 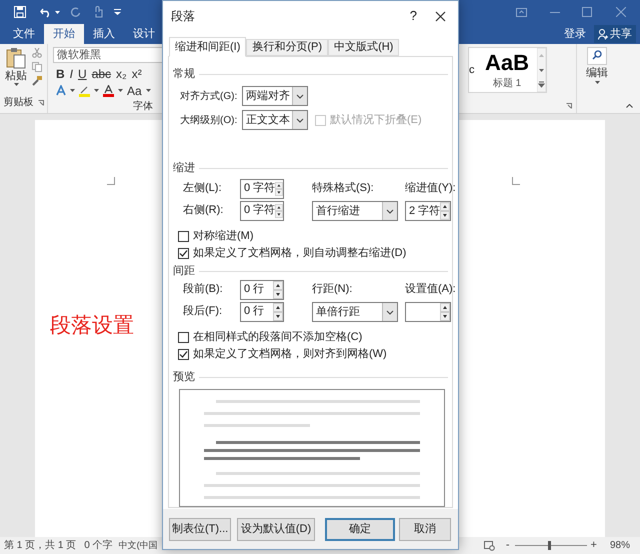 What do you see at coordinates (19, 103) in the screenshot?
I see `group-label: 剪贴板` at bounding box center [19, 103].